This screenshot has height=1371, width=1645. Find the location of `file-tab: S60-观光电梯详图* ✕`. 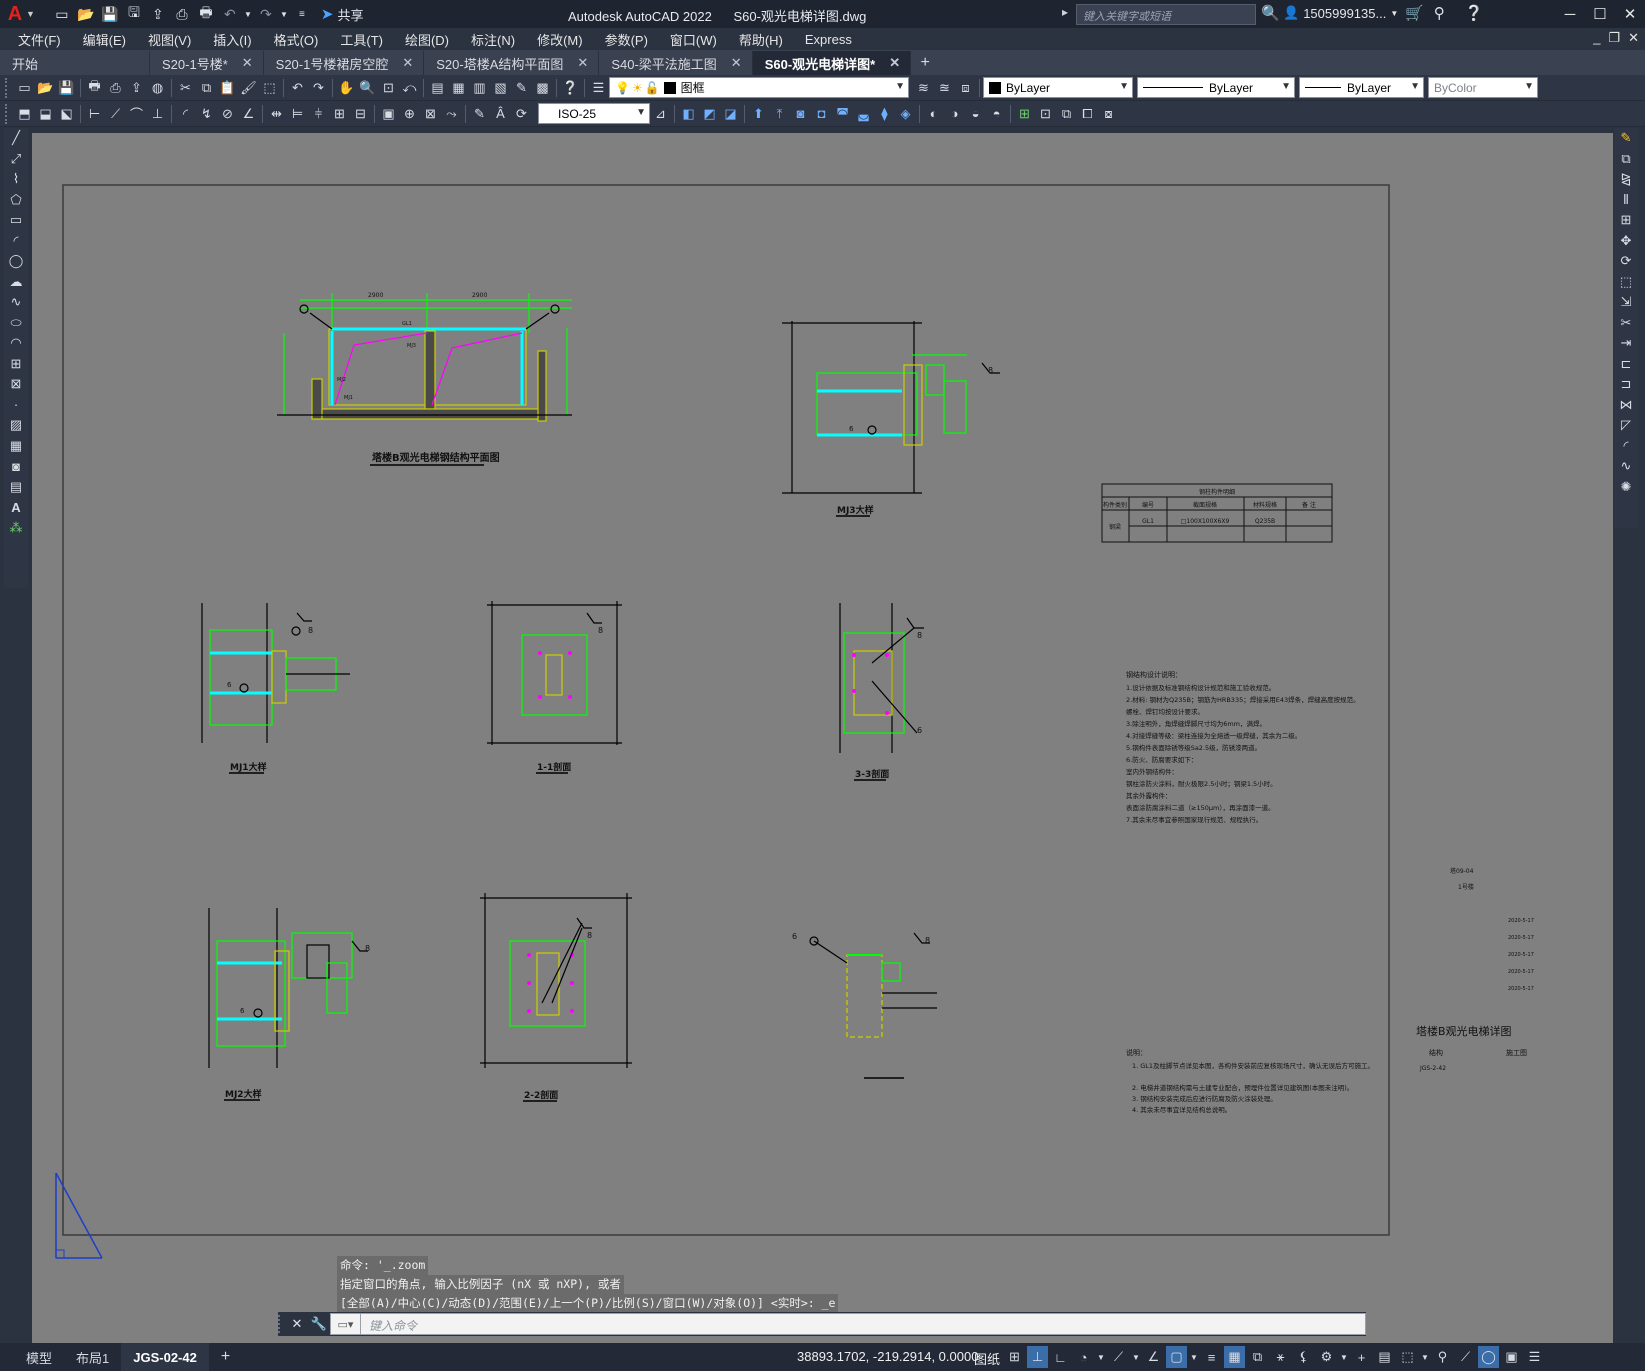

file-tab: S60-观光电梯详图* ✕ is located at coordinates (832, 63).